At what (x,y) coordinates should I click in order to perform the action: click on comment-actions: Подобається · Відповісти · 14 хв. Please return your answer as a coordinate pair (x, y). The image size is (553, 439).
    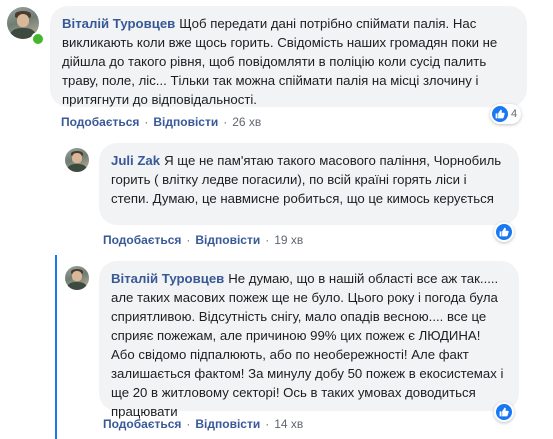
    Looking at the image, I should click on (203, 424).